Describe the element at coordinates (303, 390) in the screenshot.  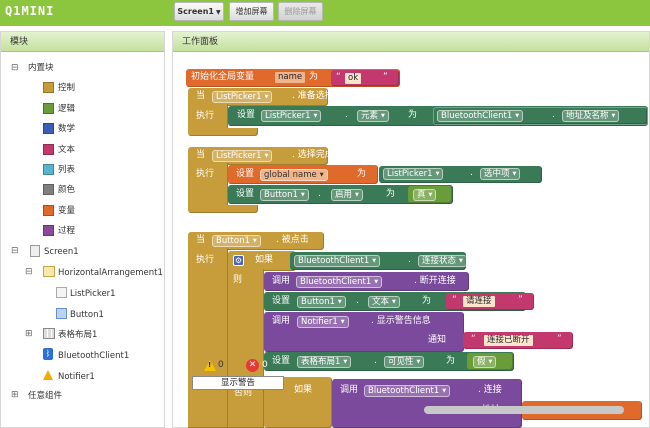
I see `if-label-2: 如果` at that location.